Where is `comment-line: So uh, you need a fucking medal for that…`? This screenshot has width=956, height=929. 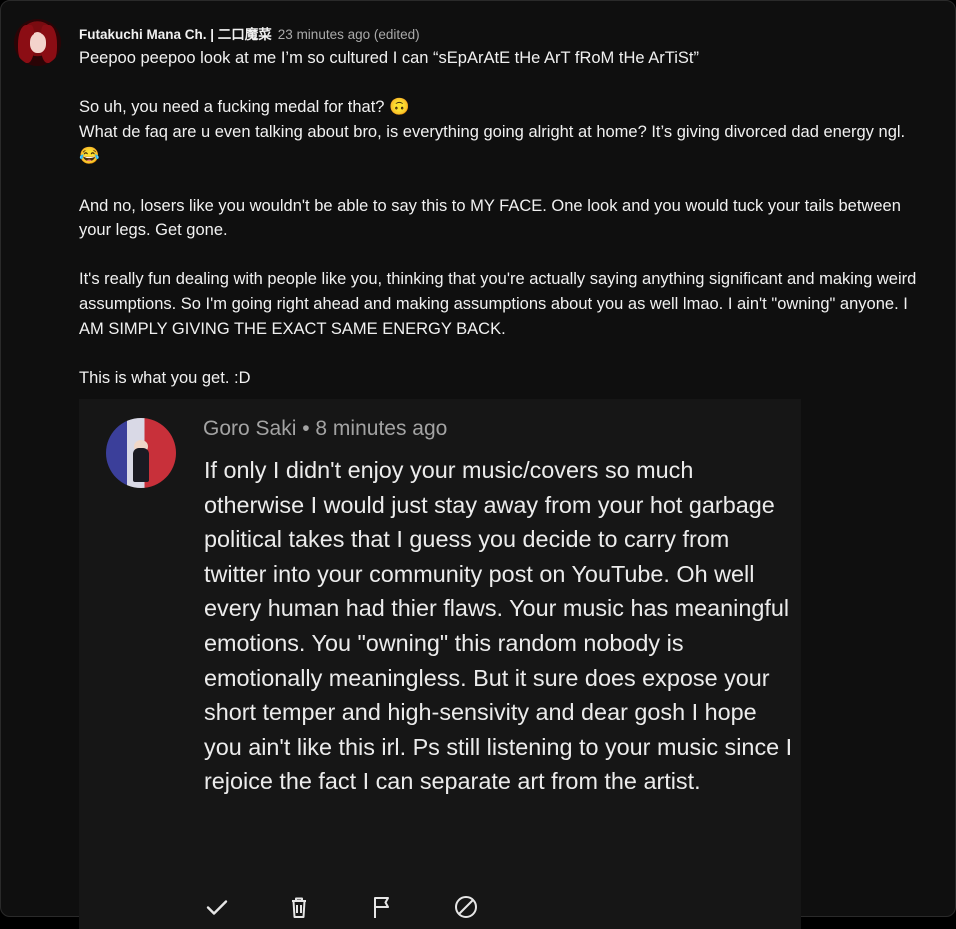
comment-line: So uh, you need a fucking medal for that… is located at coordinates (244, 107).